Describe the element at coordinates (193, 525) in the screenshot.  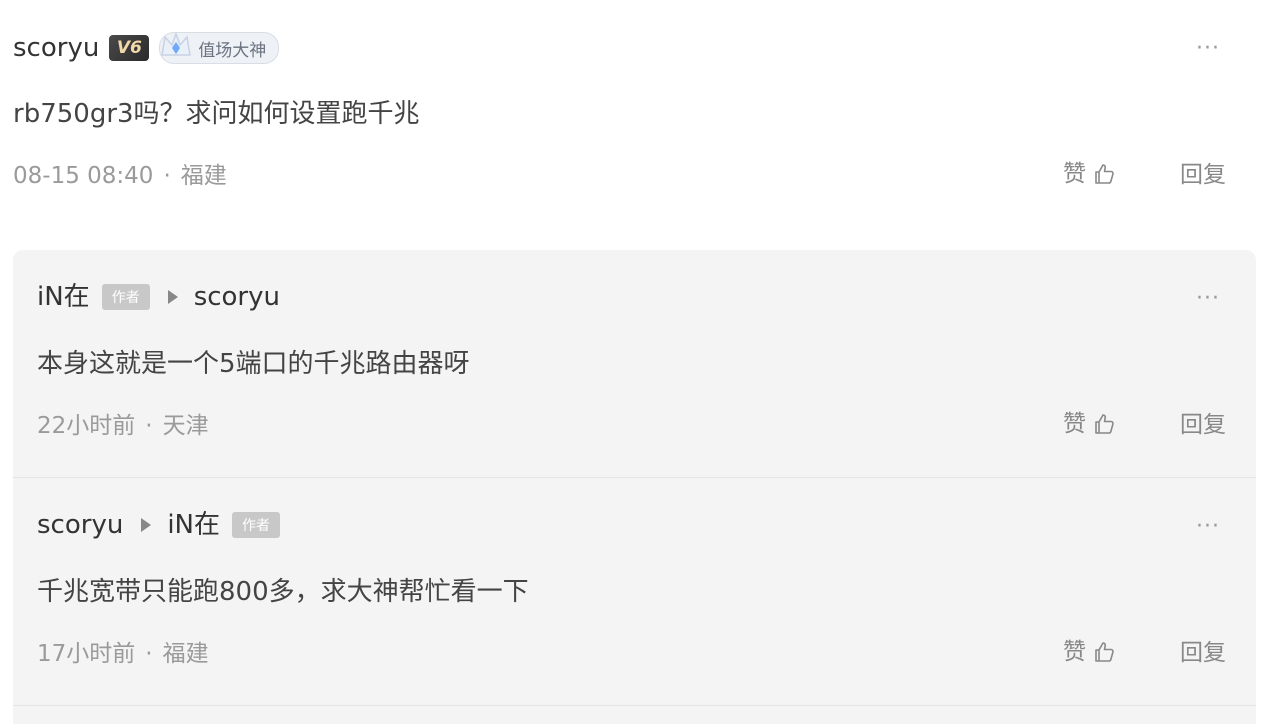
I see `reply-to-username: iN在` at that location.